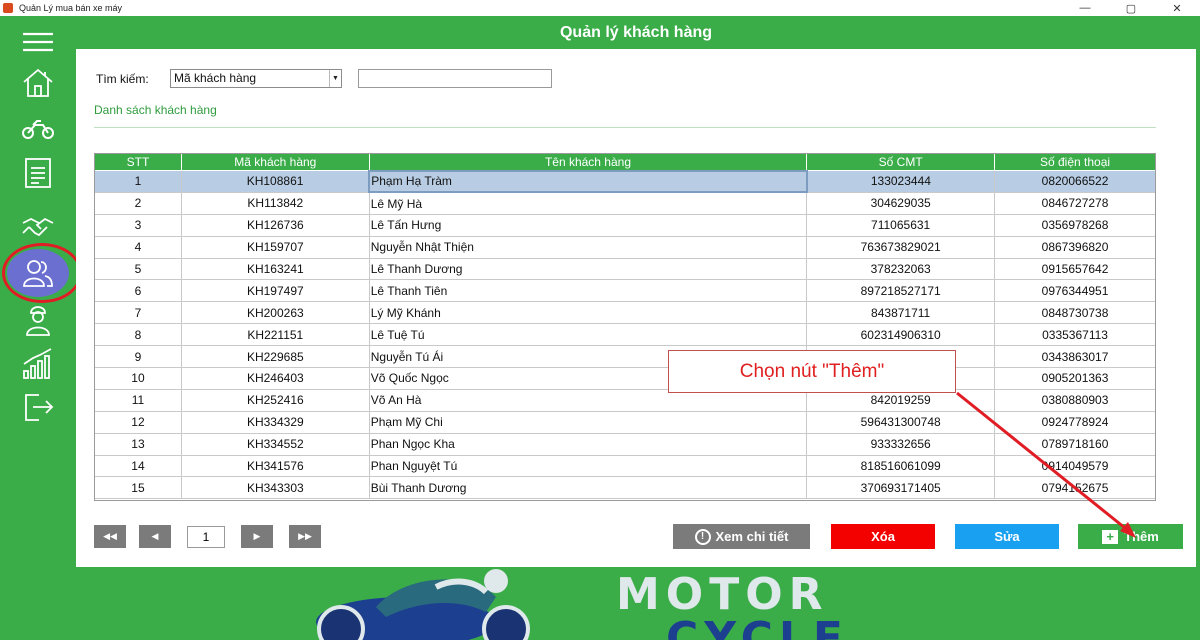 The image size is (1200, 640). I want to click on cell-customer-id: KH221151, so click(275, 335).